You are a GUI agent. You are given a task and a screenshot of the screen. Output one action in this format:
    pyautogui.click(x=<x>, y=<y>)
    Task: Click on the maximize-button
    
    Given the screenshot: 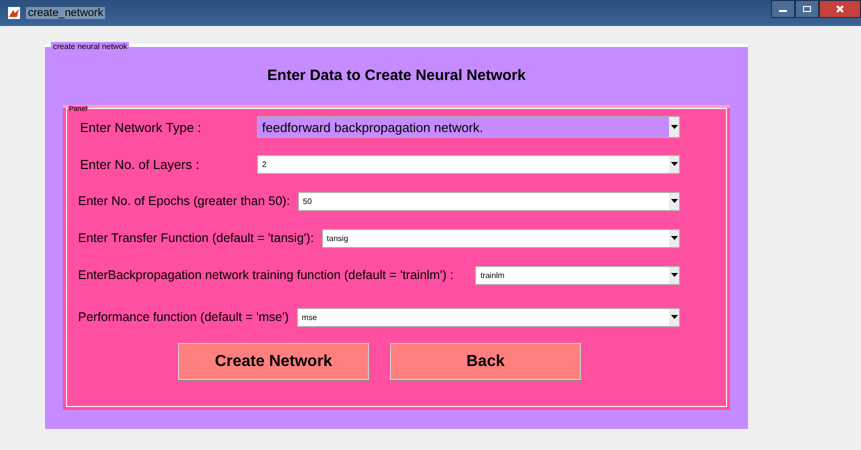 What is the action you would take?
    pyautogui.click(x=807, y=9)
    